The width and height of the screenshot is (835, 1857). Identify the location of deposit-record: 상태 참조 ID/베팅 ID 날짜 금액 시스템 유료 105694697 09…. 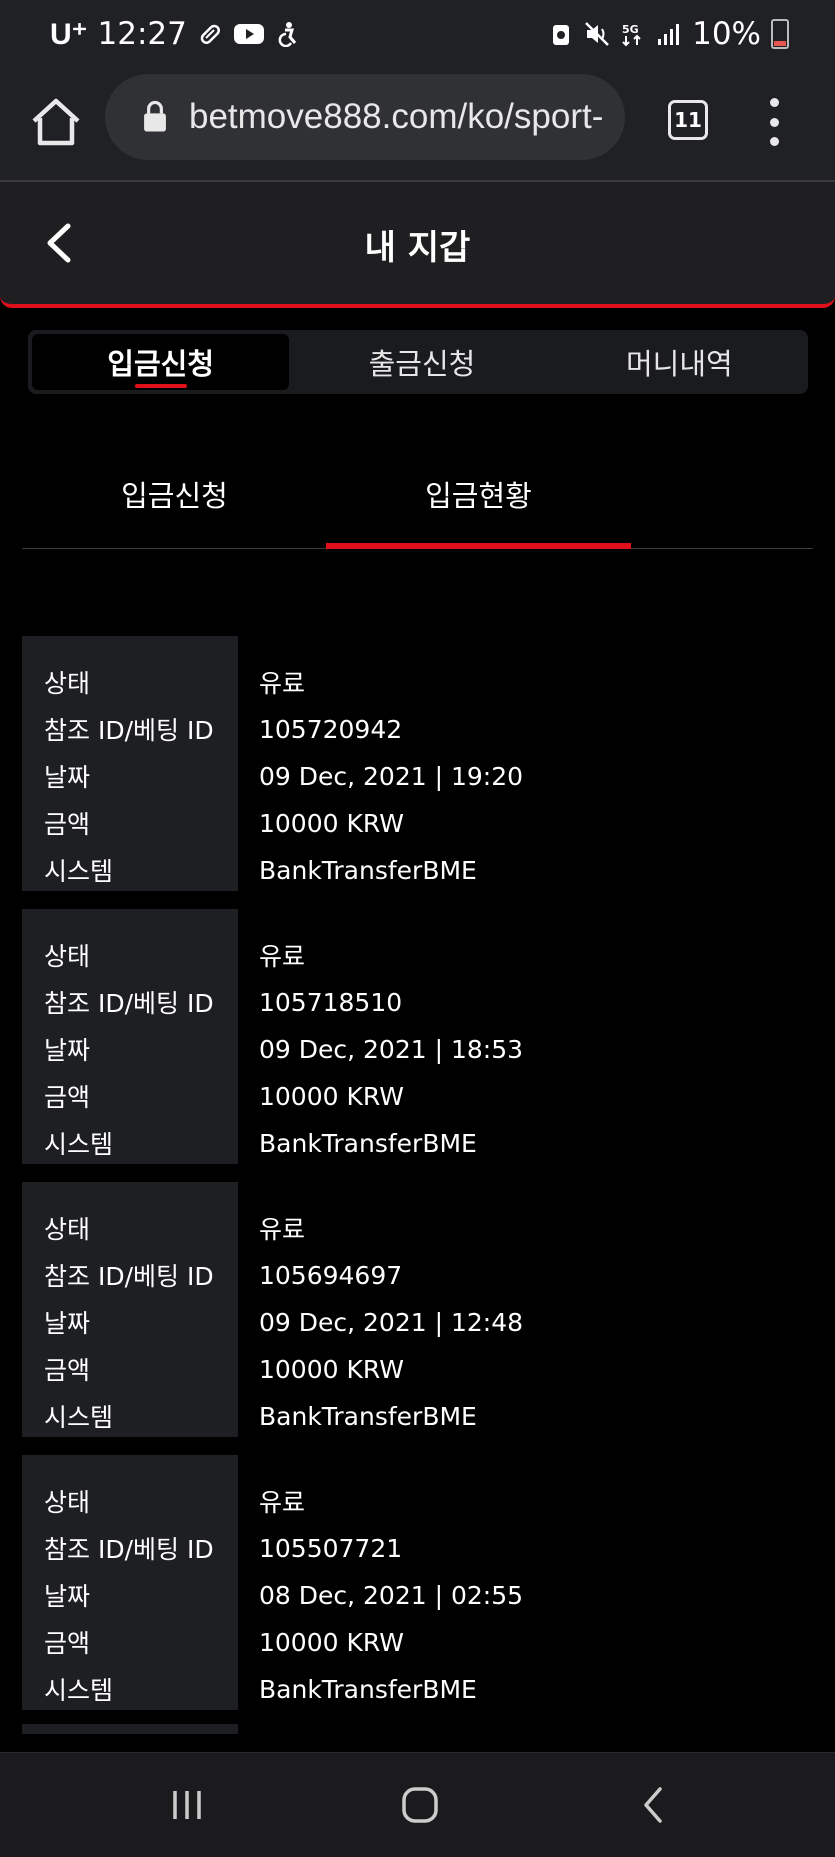
(417, 1309).